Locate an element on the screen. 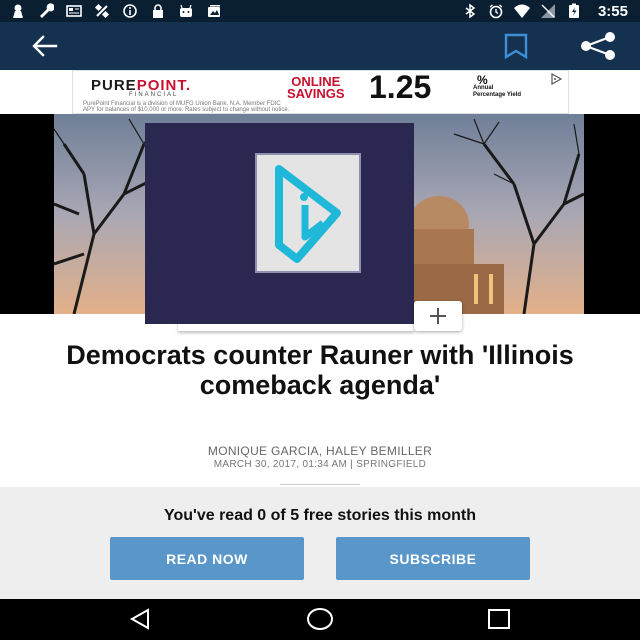  plus-icon is located at coordinates (438, 316).